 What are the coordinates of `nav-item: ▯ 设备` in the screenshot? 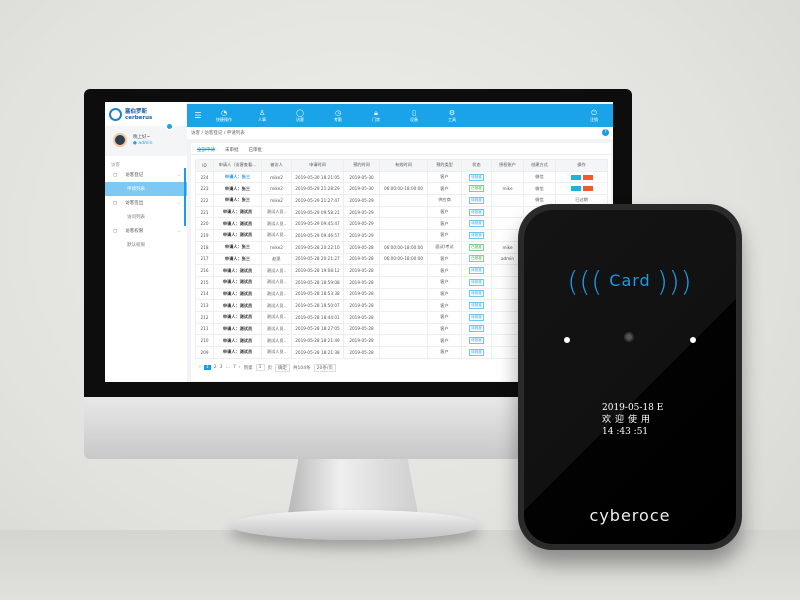 It's located at (414, 115).